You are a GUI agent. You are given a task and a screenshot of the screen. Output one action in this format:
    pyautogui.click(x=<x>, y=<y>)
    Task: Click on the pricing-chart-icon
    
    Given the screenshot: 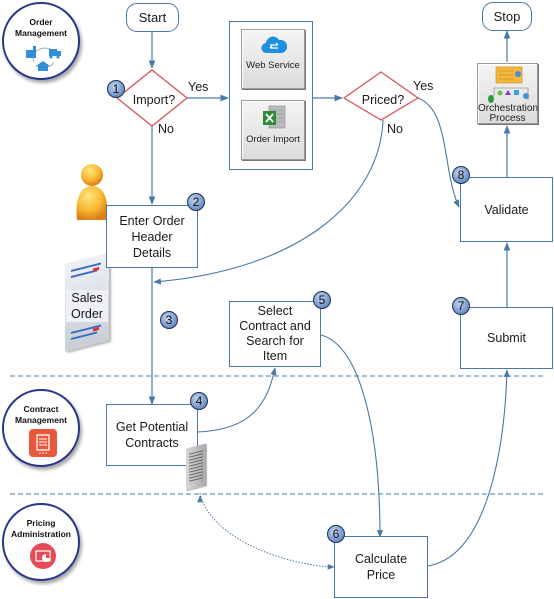 What is the action you would take?
    pyautogui.click(x=43, y=556)
    